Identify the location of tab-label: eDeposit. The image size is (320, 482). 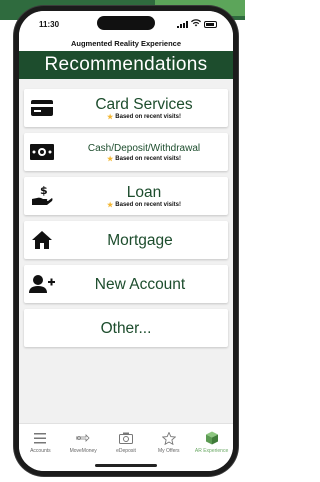
(126, 451).